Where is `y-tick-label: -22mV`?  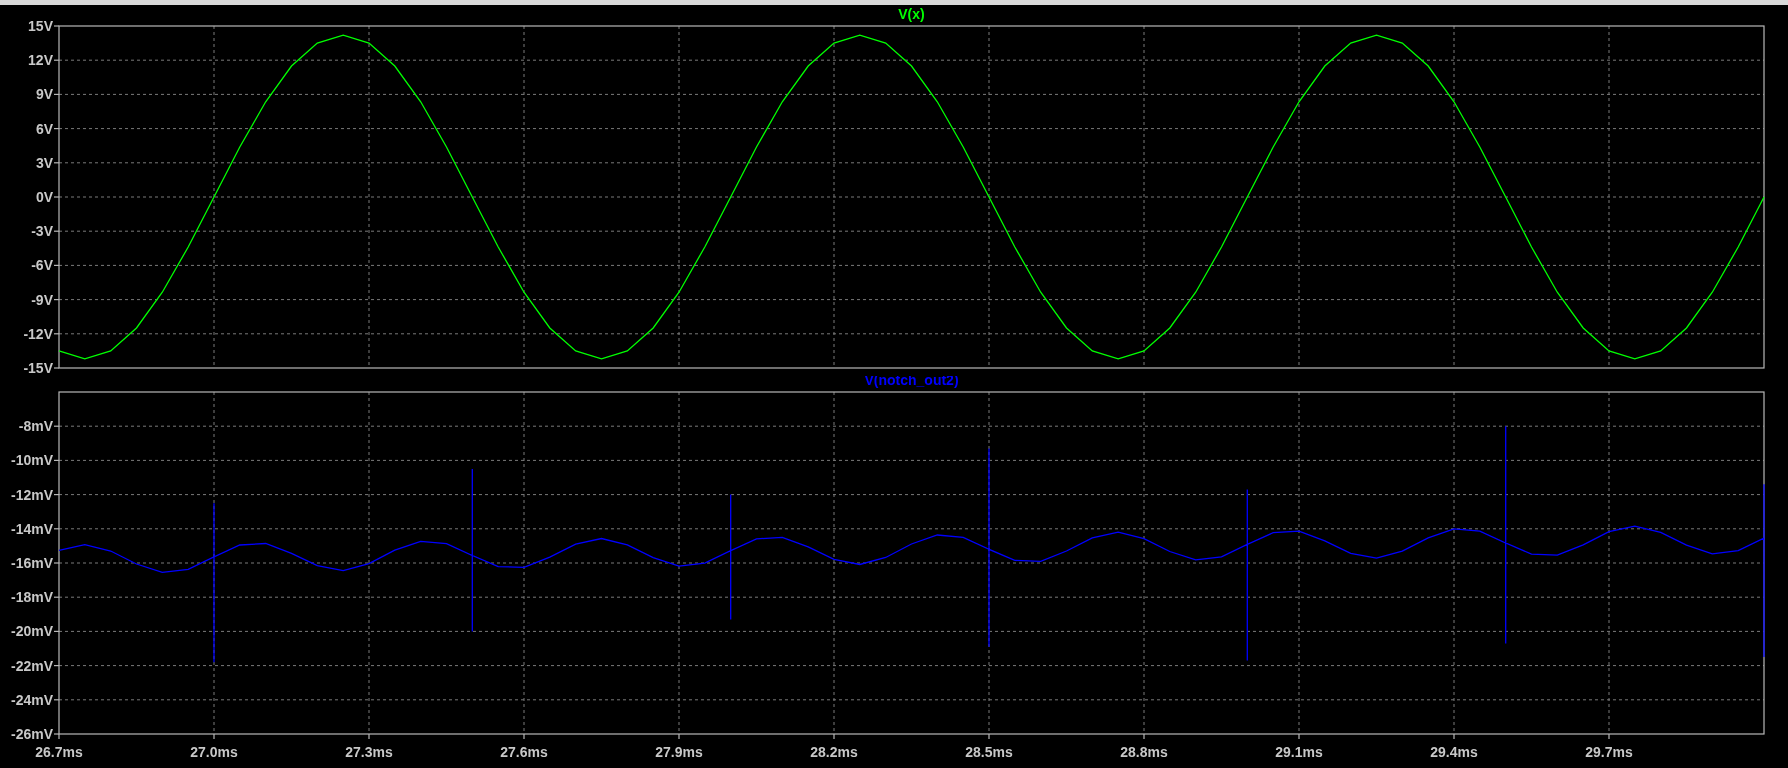
y-tick-label: -22mV is located at coordinates (31, 665).